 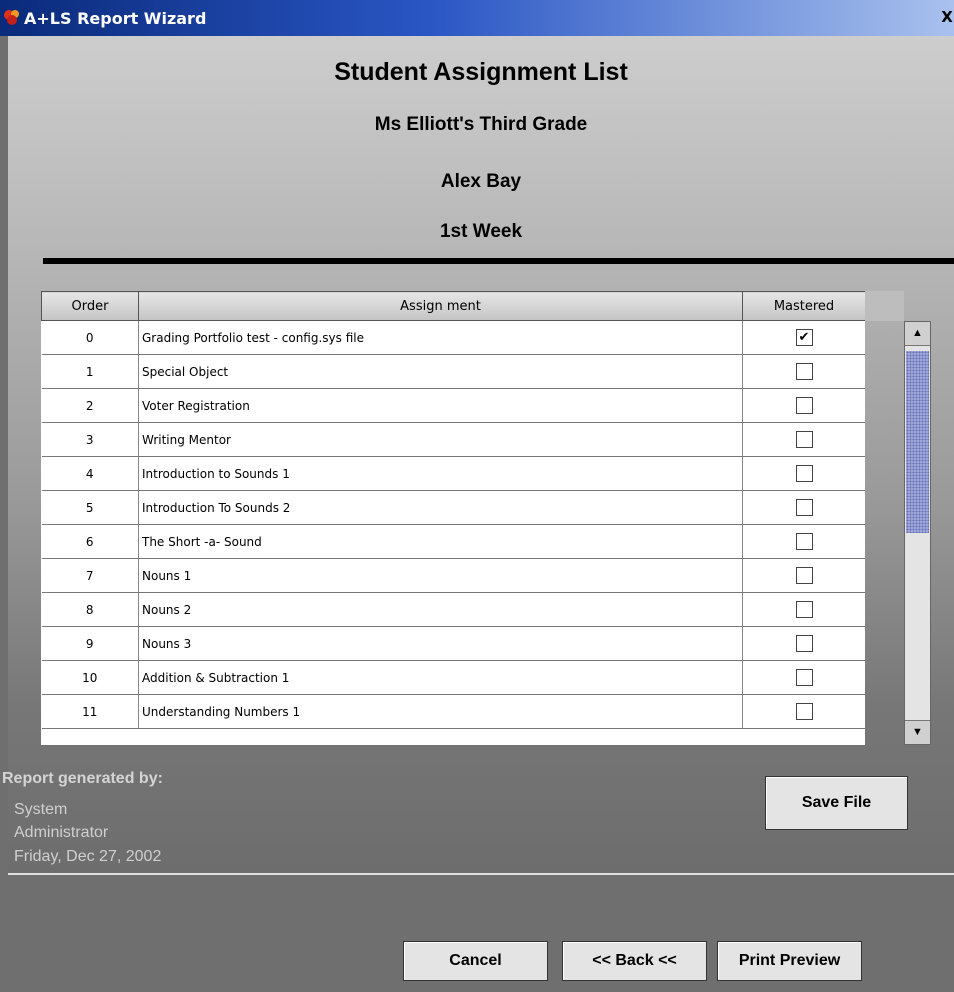 I want to click on assignment-cell: Nouns 3, so click(x=440, y=643).